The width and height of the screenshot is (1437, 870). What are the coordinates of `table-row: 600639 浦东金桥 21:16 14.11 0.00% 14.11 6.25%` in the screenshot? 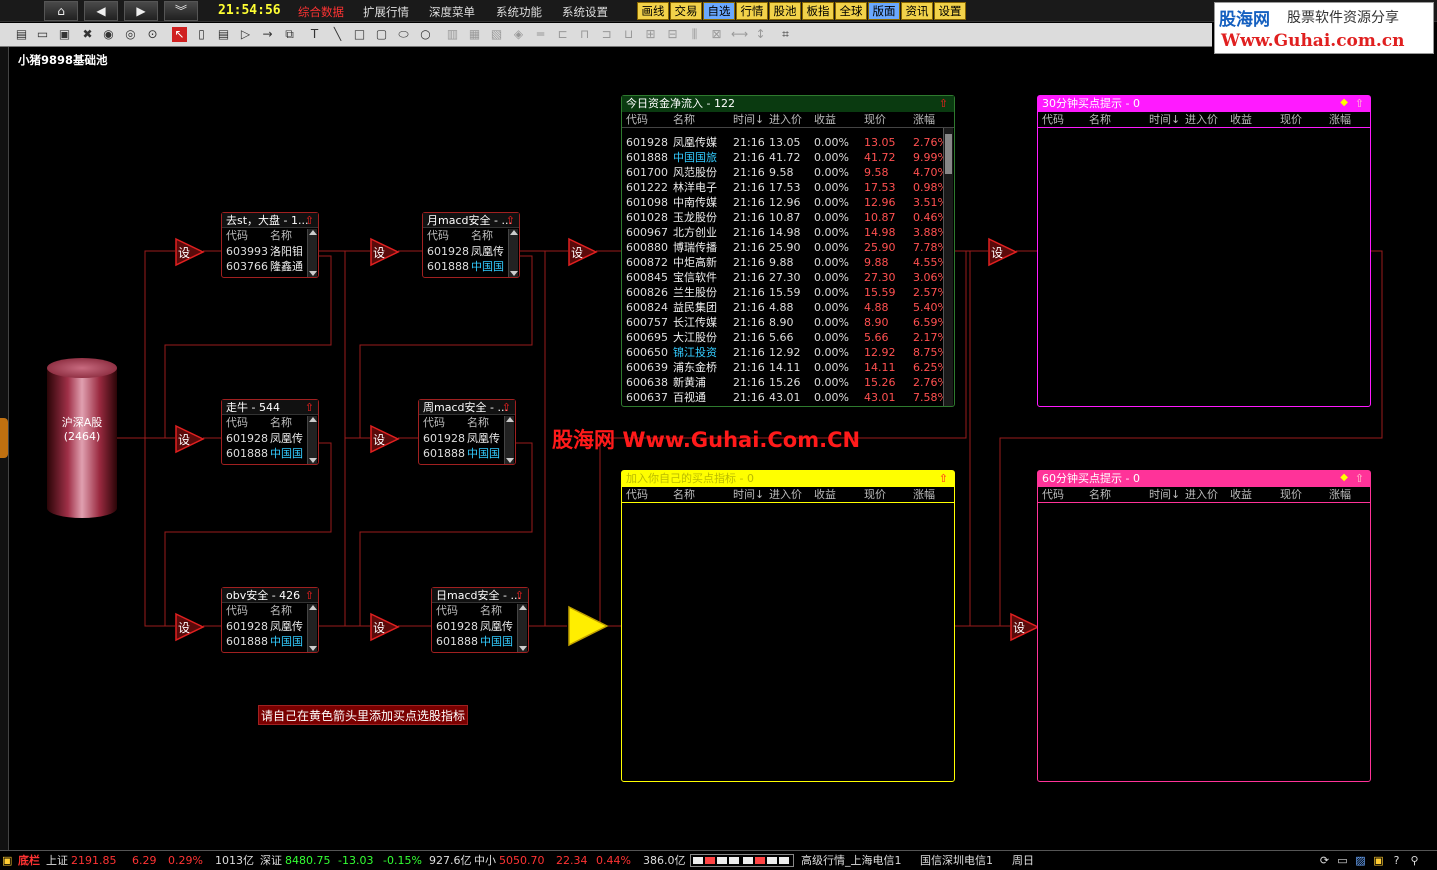 It's located at (785, 367).